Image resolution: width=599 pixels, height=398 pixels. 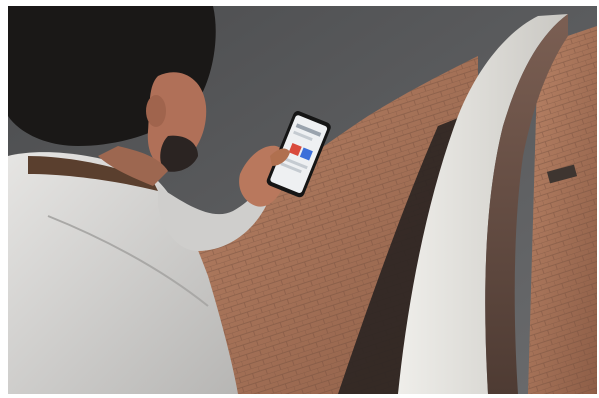 What do you see at coordinates (156, 111) in the screenshot?
I see `man-ear` at bounding box center [156, 111].